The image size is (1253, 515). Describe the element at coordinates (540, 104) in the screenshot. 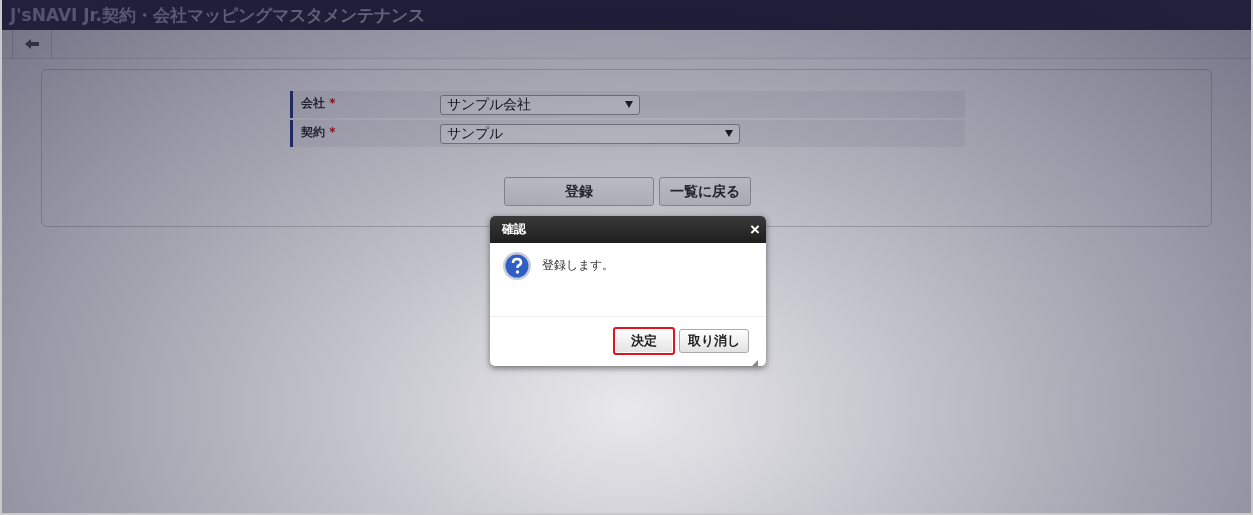

I see `select-field: サンプル会社` at that location.